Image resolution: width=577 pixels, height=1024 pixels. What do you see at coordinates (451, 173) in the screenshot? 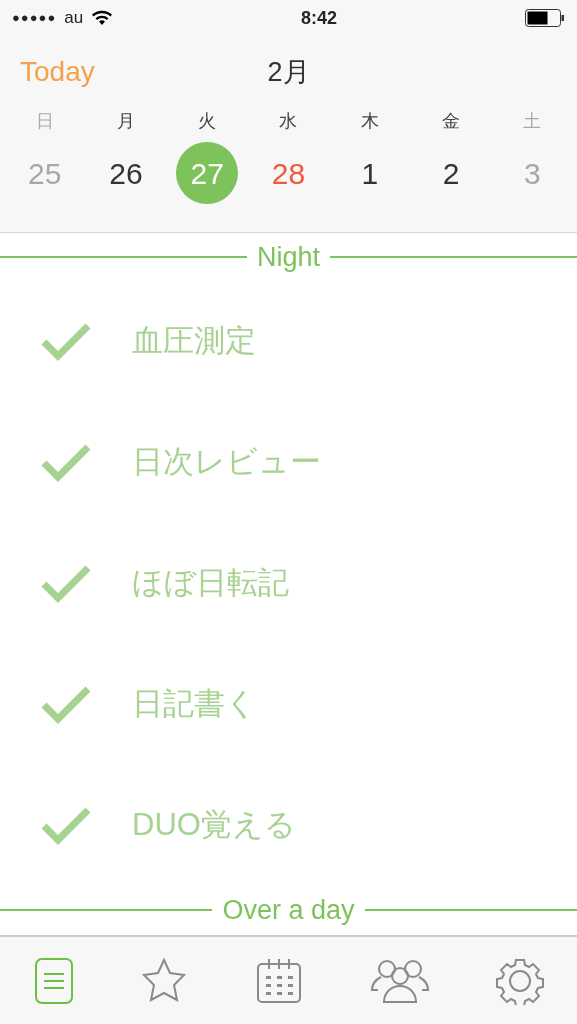
I see `date-cell: 2` at bounding box center [451, 173].